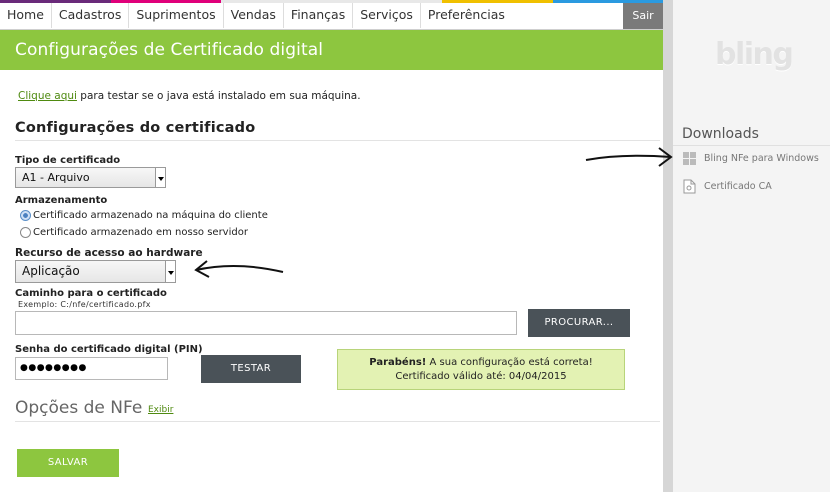 This screenshot has height=492, width=830. Describe the element at coordinates (68, 463) in the screenshot. I see `save-button: SALVAR` at that location.